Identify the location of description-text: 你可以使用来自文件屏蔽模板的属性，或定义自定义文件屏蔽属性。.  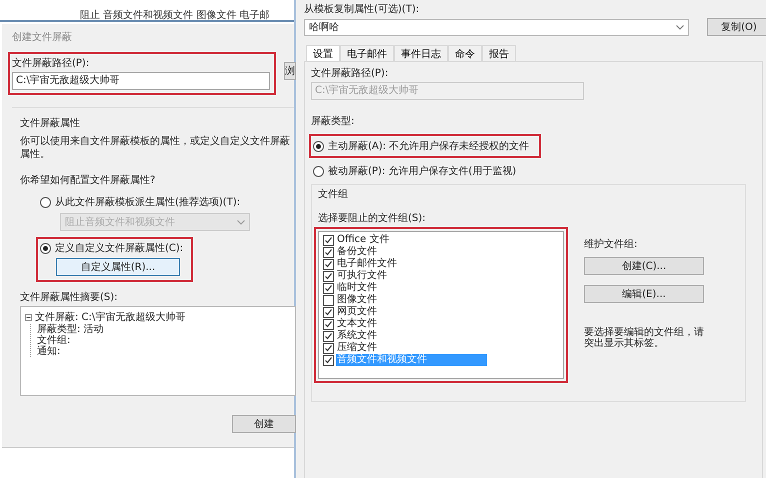
(155, 148).